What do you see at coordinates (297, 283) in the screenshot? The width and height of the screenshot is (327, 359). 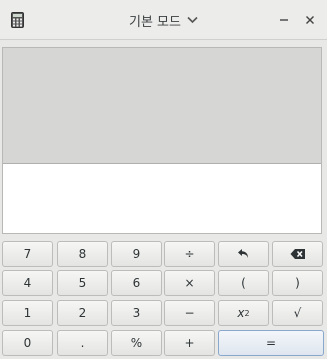 I see `key-close-paren: )` at bounding box center [297, 283].